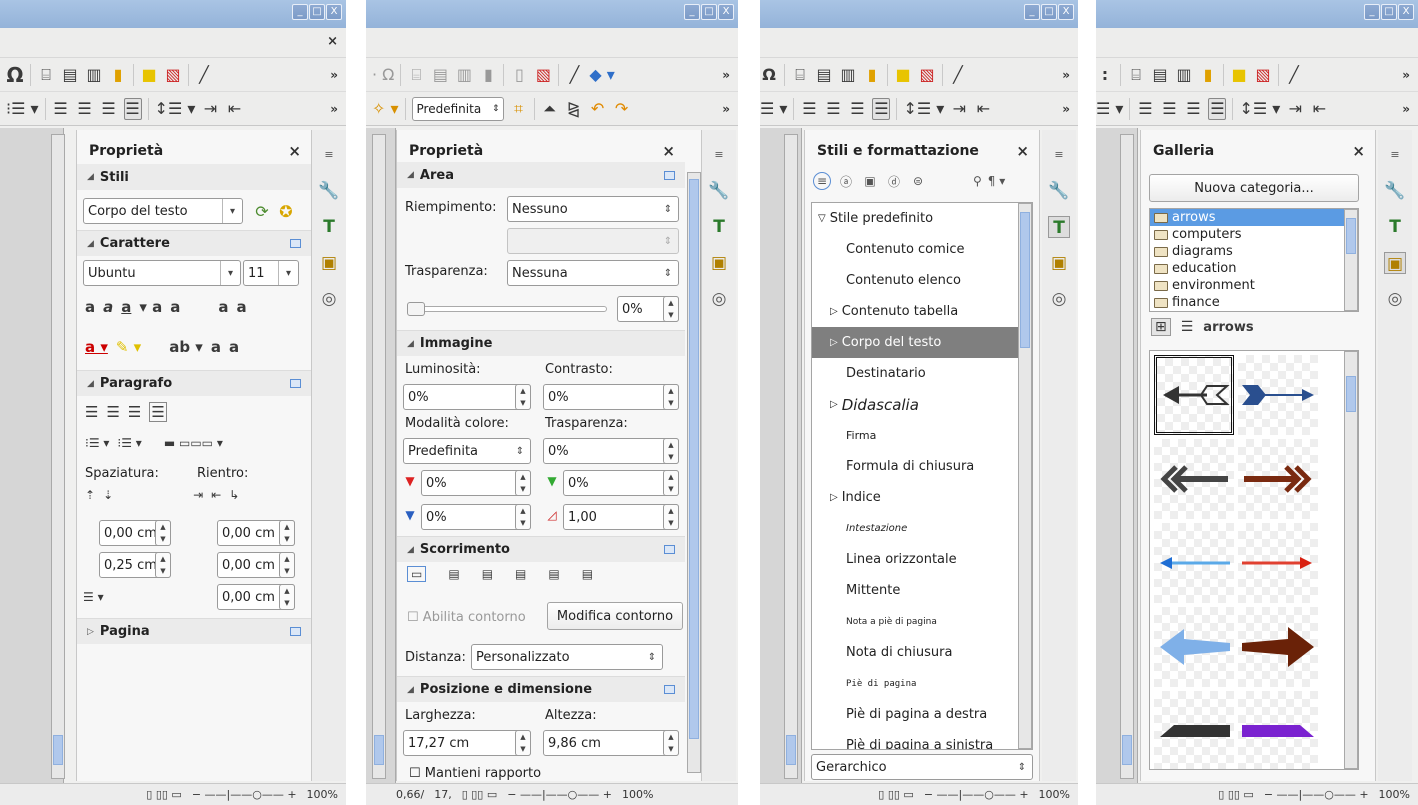 The image size is (1418, 805). What do you see at coordinates (598, 109) in the screenshot?
I see `rotate-left-icon: ↶` at bounding box center [598, 109].